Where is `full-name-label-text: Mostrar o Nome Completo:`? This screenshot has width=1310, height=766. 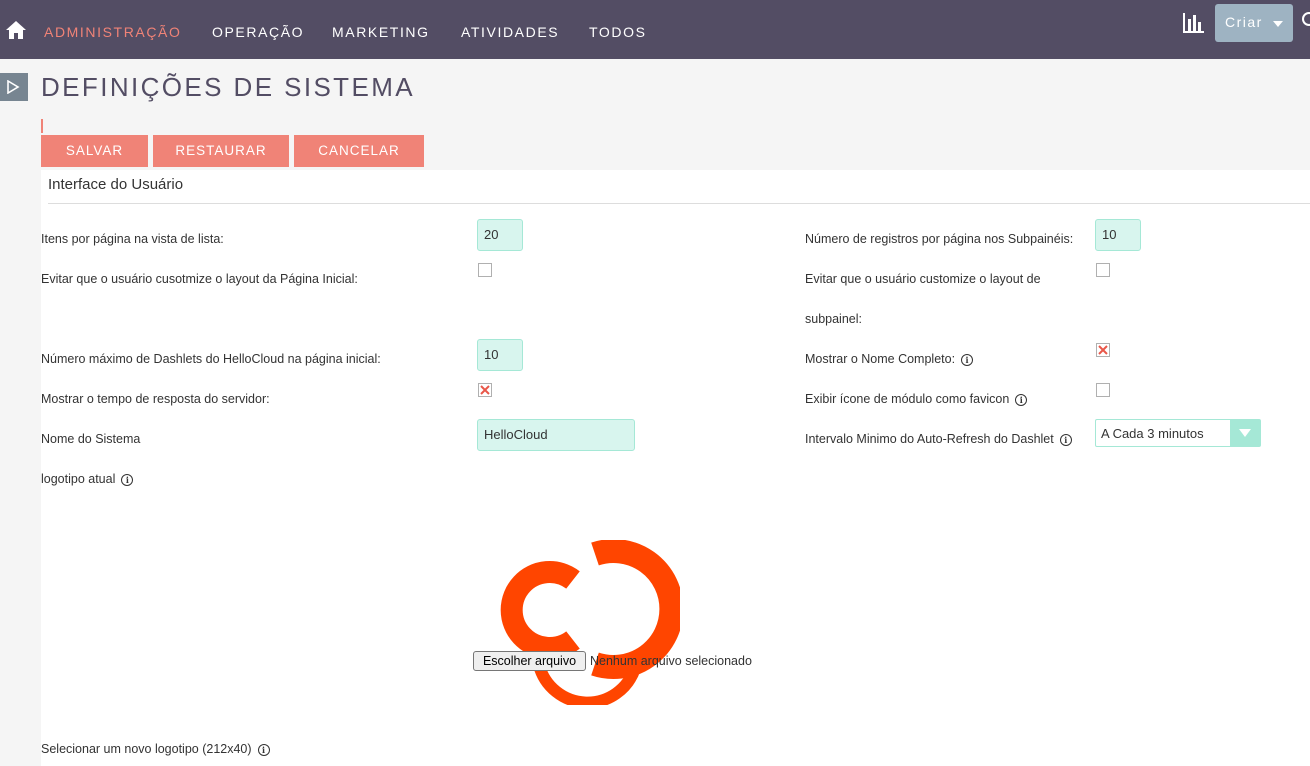
full-name-label-text: Mostrar o Nome Completo: is located at coordinates (880, 359).